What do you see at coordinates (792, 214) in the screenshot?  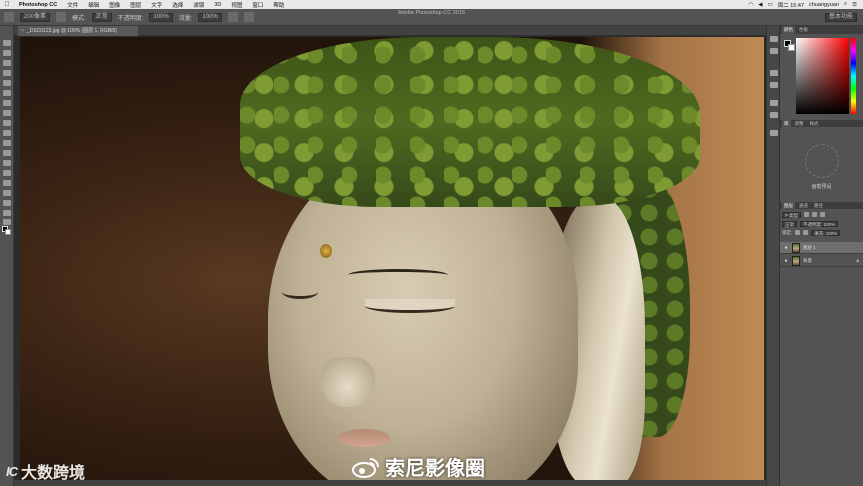 I see `layer-kind-filter: P 类型` at bounding box center [792, 214].